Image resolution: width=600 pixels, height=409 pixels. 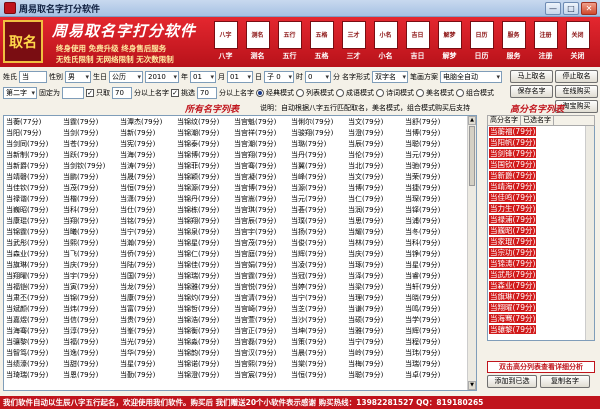 What do you see at coordinates (376, 210) in the screenshot?
I see `list-item: 当润(79分)` at bounding box center [376, 210].